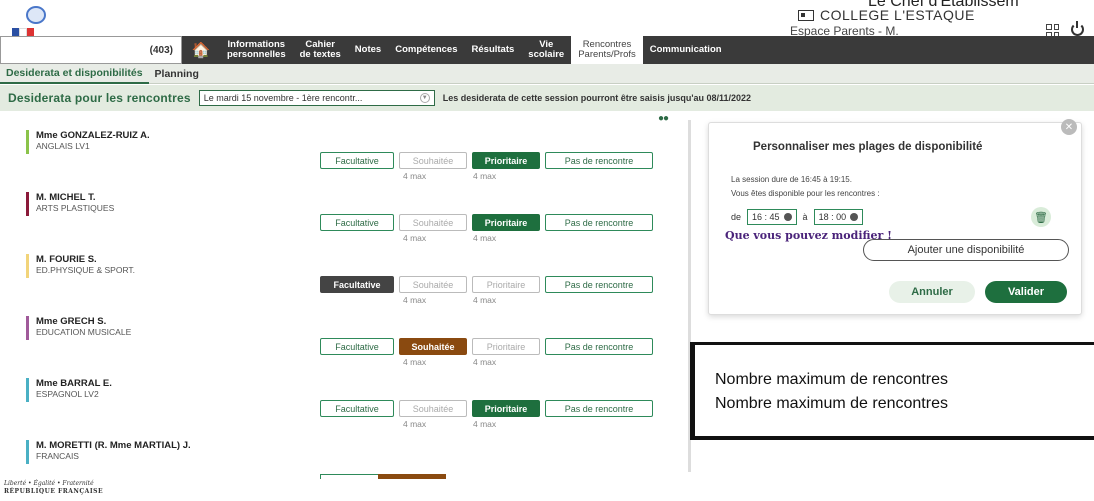 This screenshot has width=1094, height=501. What do you see at coordinates (84, 332) in the screenshot?
I see `teacher-subject: EDUCATION MUSICALE` at bounding box center [84, 332].